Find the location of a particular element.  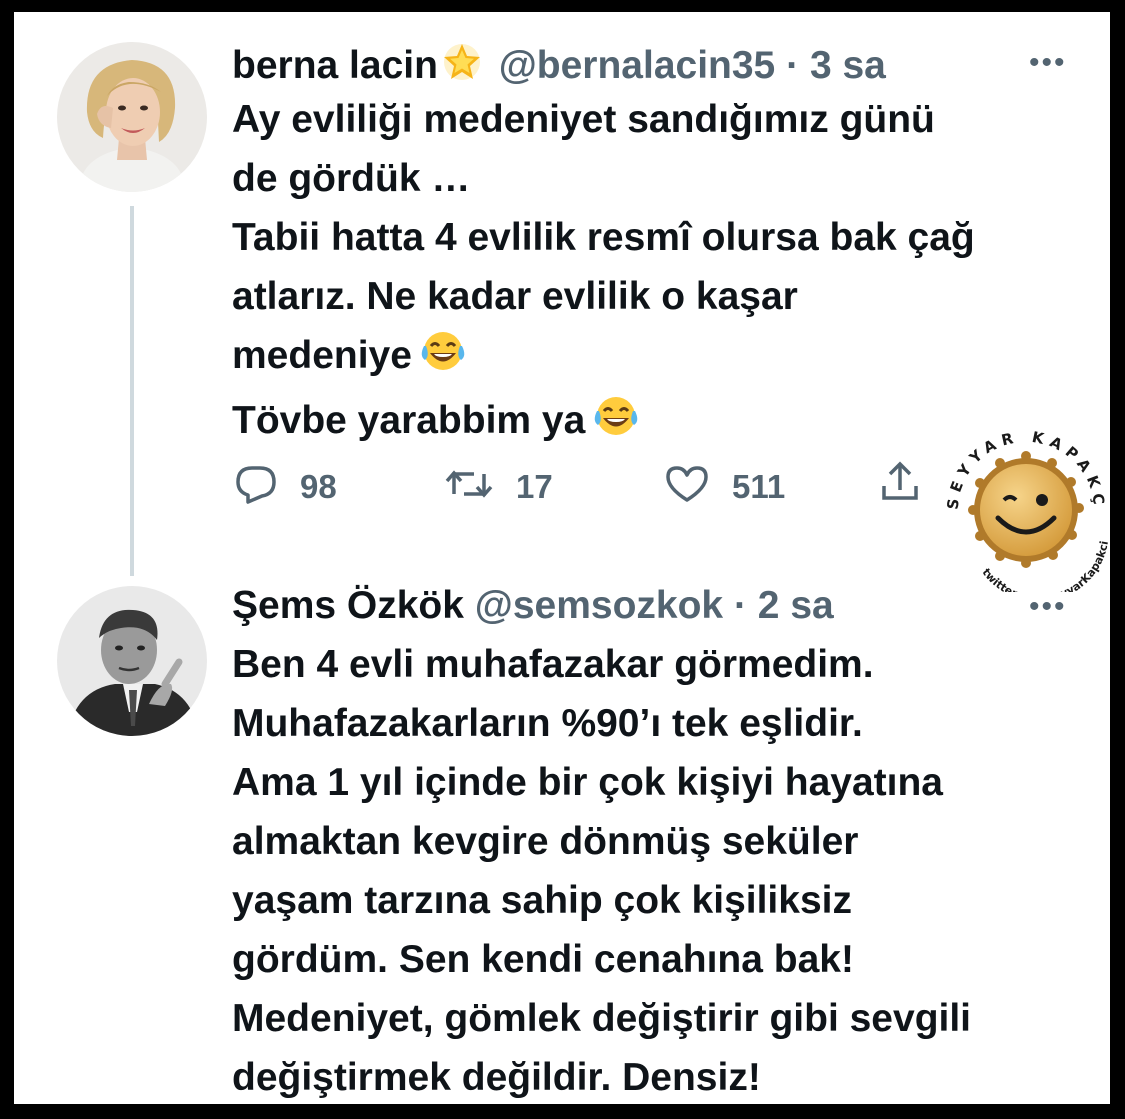

tweet-line: almaktan kevgire dönmüş seküler is located at coordinates (545, 841).